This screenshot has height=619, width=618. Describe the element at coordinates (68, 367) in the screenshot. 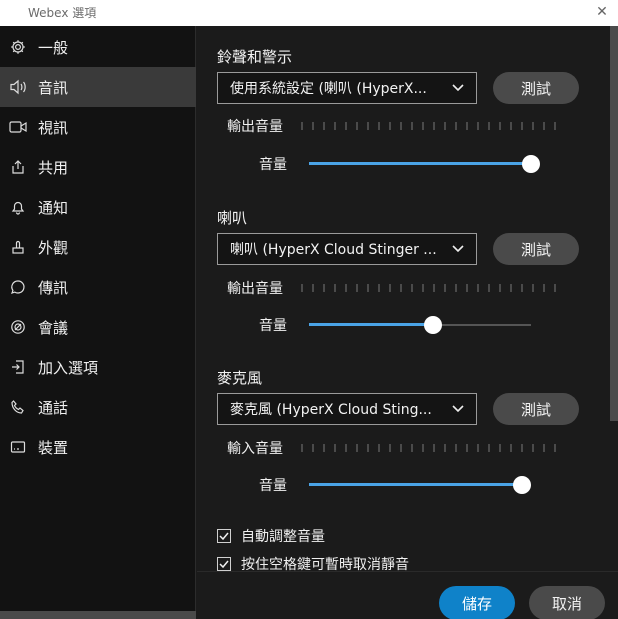

I see `sidebar-item-label: 加入選項` at that location.